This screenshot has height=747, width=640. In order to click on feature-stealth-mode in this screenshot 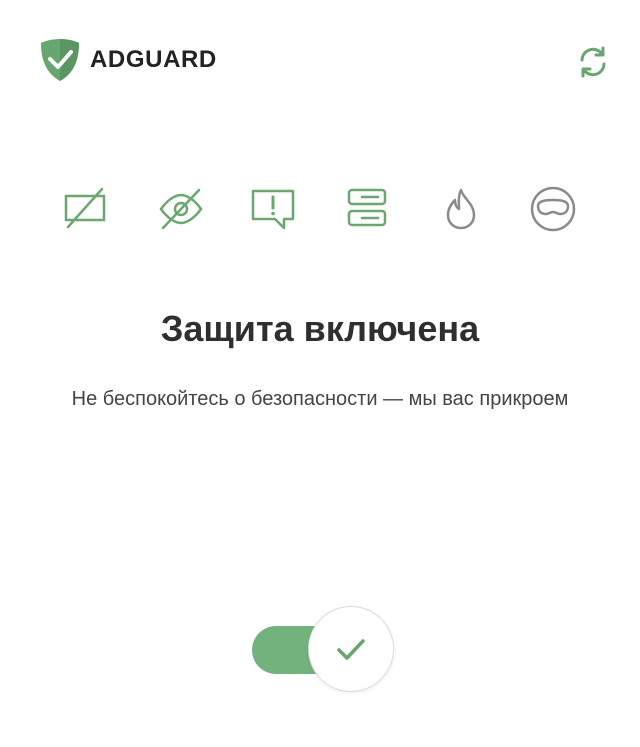, I will do `click(553, 209)`.